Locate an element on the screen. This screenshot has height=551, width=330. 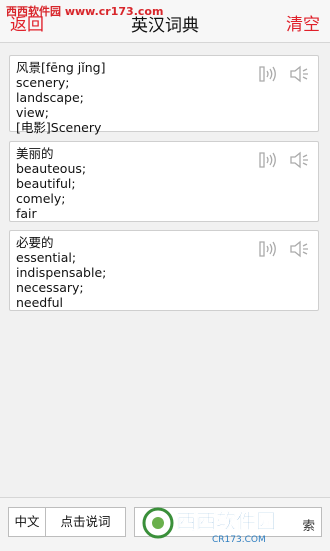
entry-definition: beautiful; is located at coordinates (46, 183).